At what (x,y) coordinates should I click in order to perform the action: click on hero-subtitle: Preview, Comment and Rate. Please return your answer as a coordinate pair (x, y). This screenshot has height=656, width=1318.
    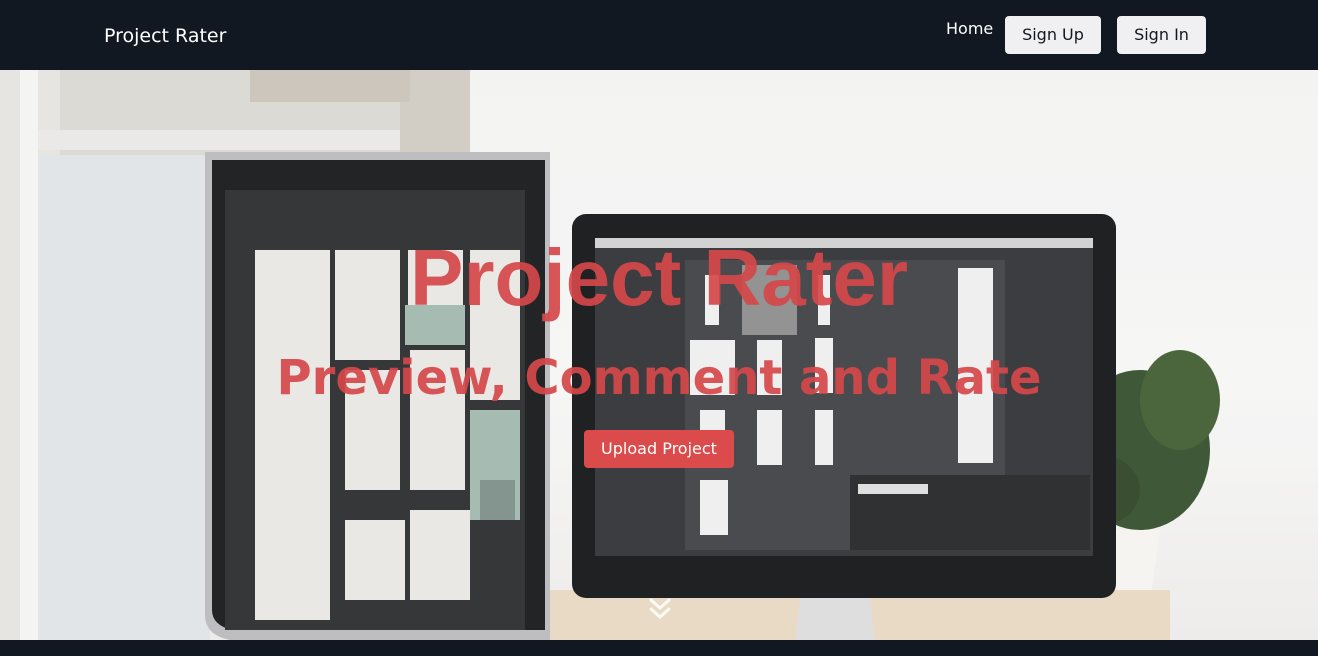
    Looking at the image, I should click on (659, 378).